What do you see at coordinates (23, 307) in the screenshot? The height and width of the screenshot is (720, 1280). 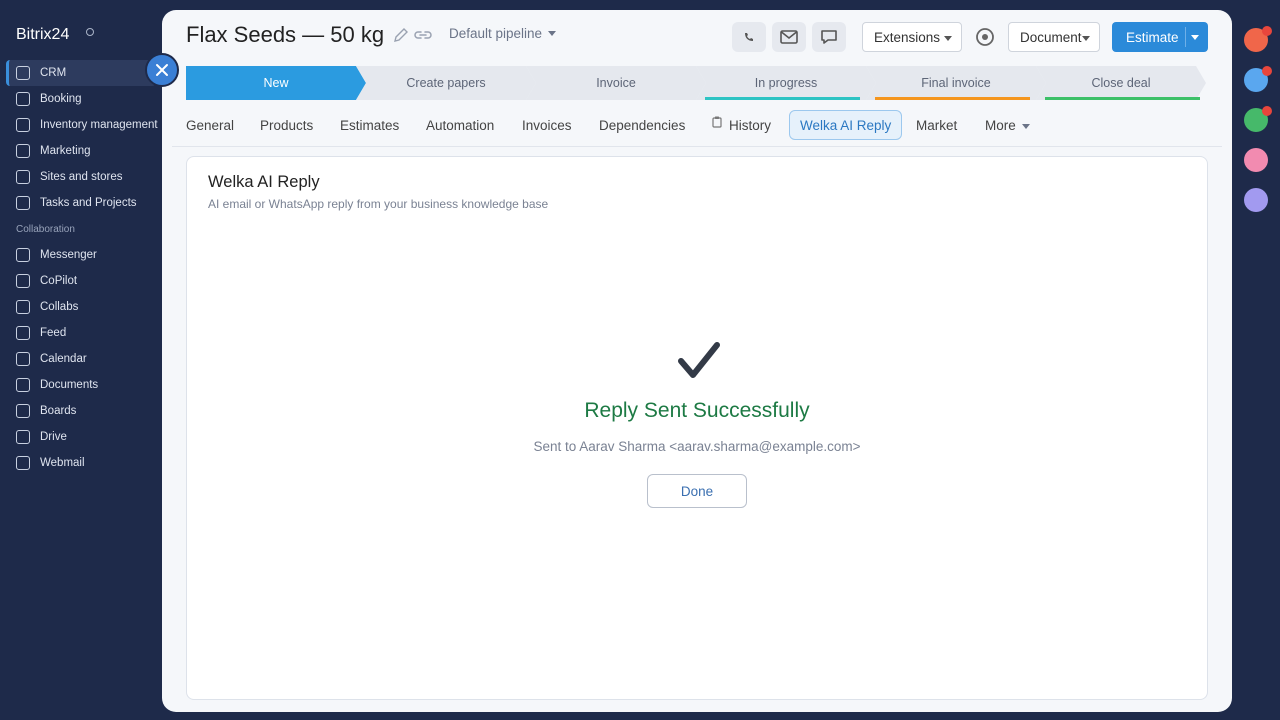 I see `collabs-icon` at bounding box center [23, 307].